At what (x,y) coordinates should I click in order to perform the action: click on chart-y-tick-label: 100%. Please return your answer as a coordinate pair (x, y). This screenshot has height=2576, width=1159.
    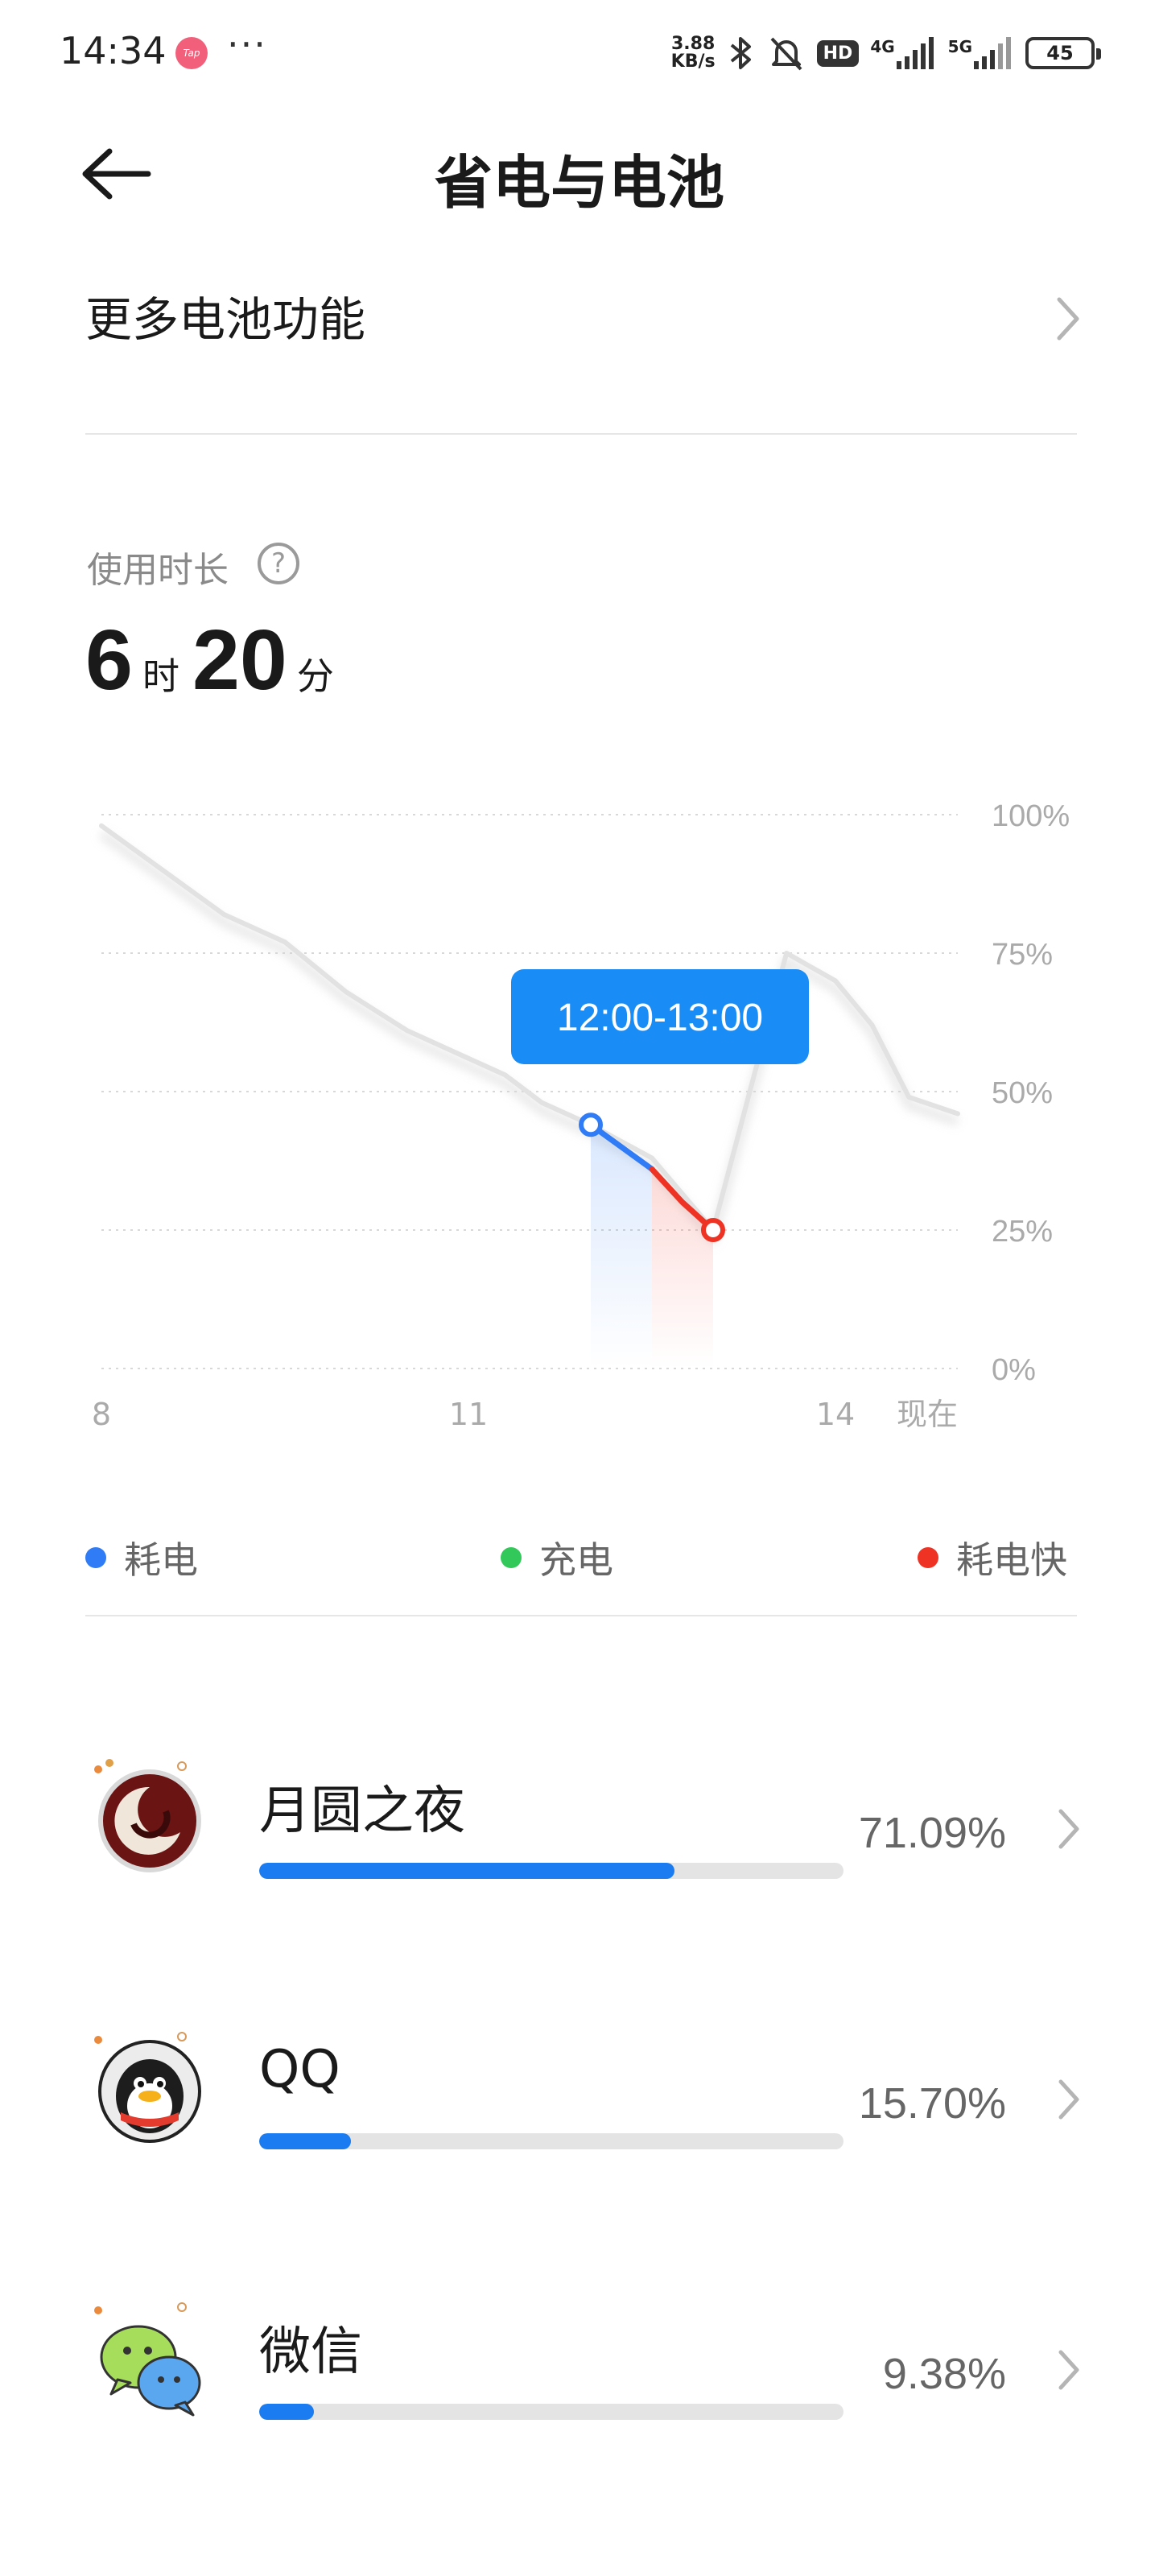
    Looking at the image, I should click on (1031, 816).